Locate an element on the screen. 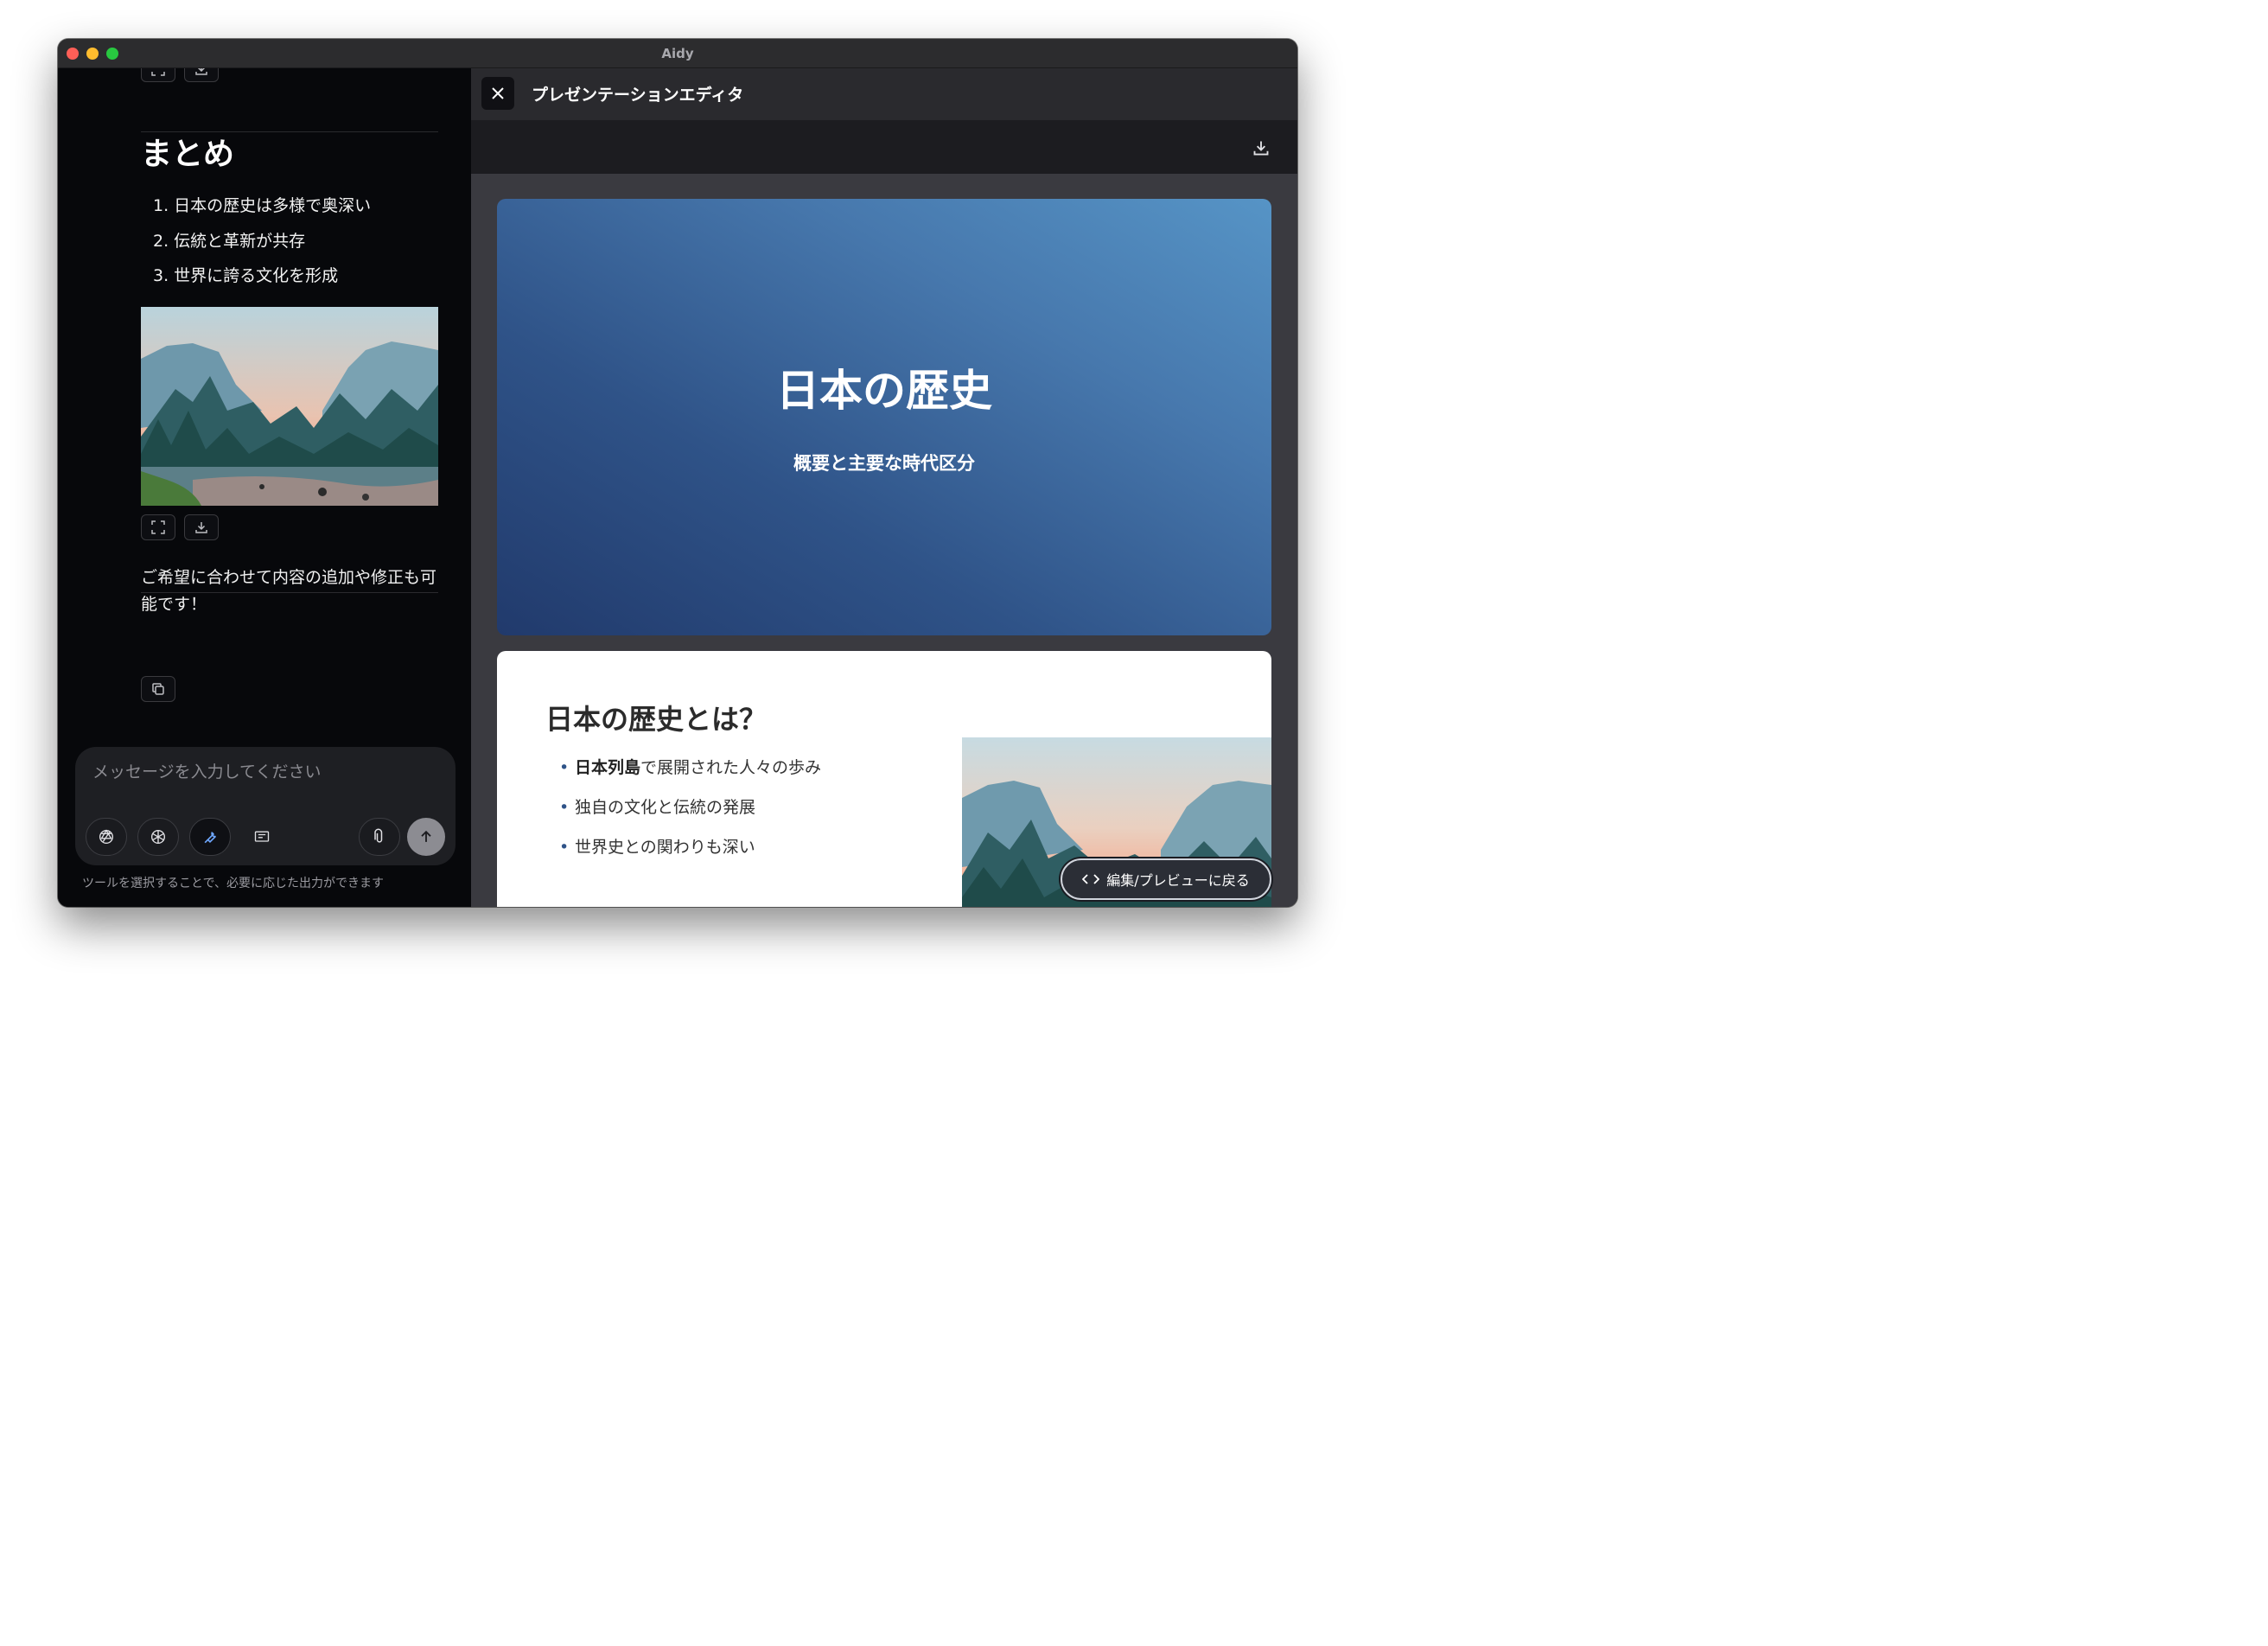 The image size is (2268, 1646). list-item-text: で展開された人々の歩み is located at coordinates (731, 768).